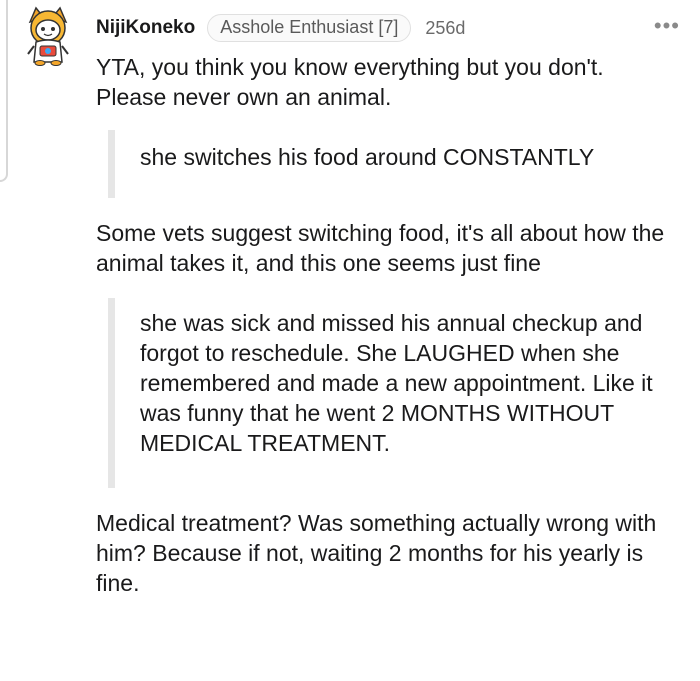  Describe the element at coordinates (367, 157) in the screenshot. I see `quote-text: she switches his food around CONSTANTLY` at that location.